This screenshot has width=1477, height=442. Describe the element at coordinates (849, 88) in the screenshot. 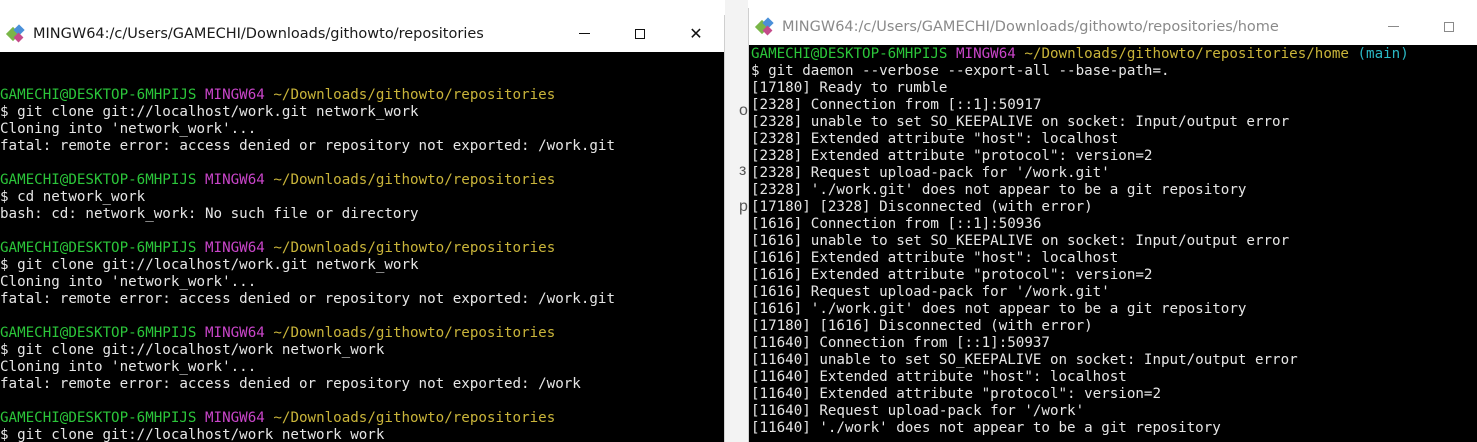

I see `output-line: [17180] Ready to rumble` at that location.